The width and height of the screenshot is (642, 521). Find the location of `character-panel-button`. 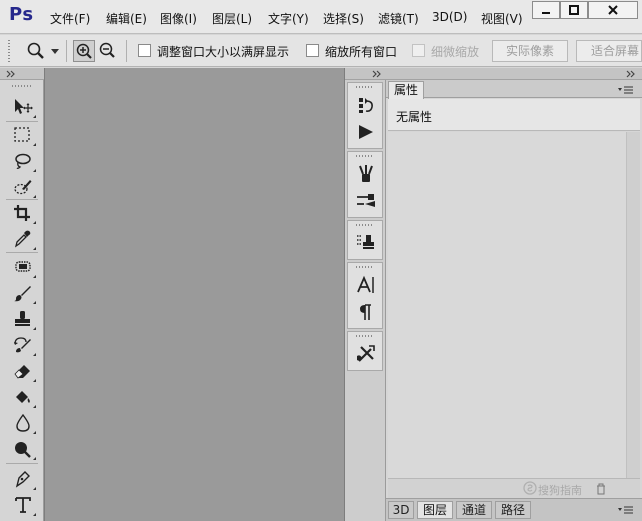

character-panel-button is located at coordinates (366, 285).